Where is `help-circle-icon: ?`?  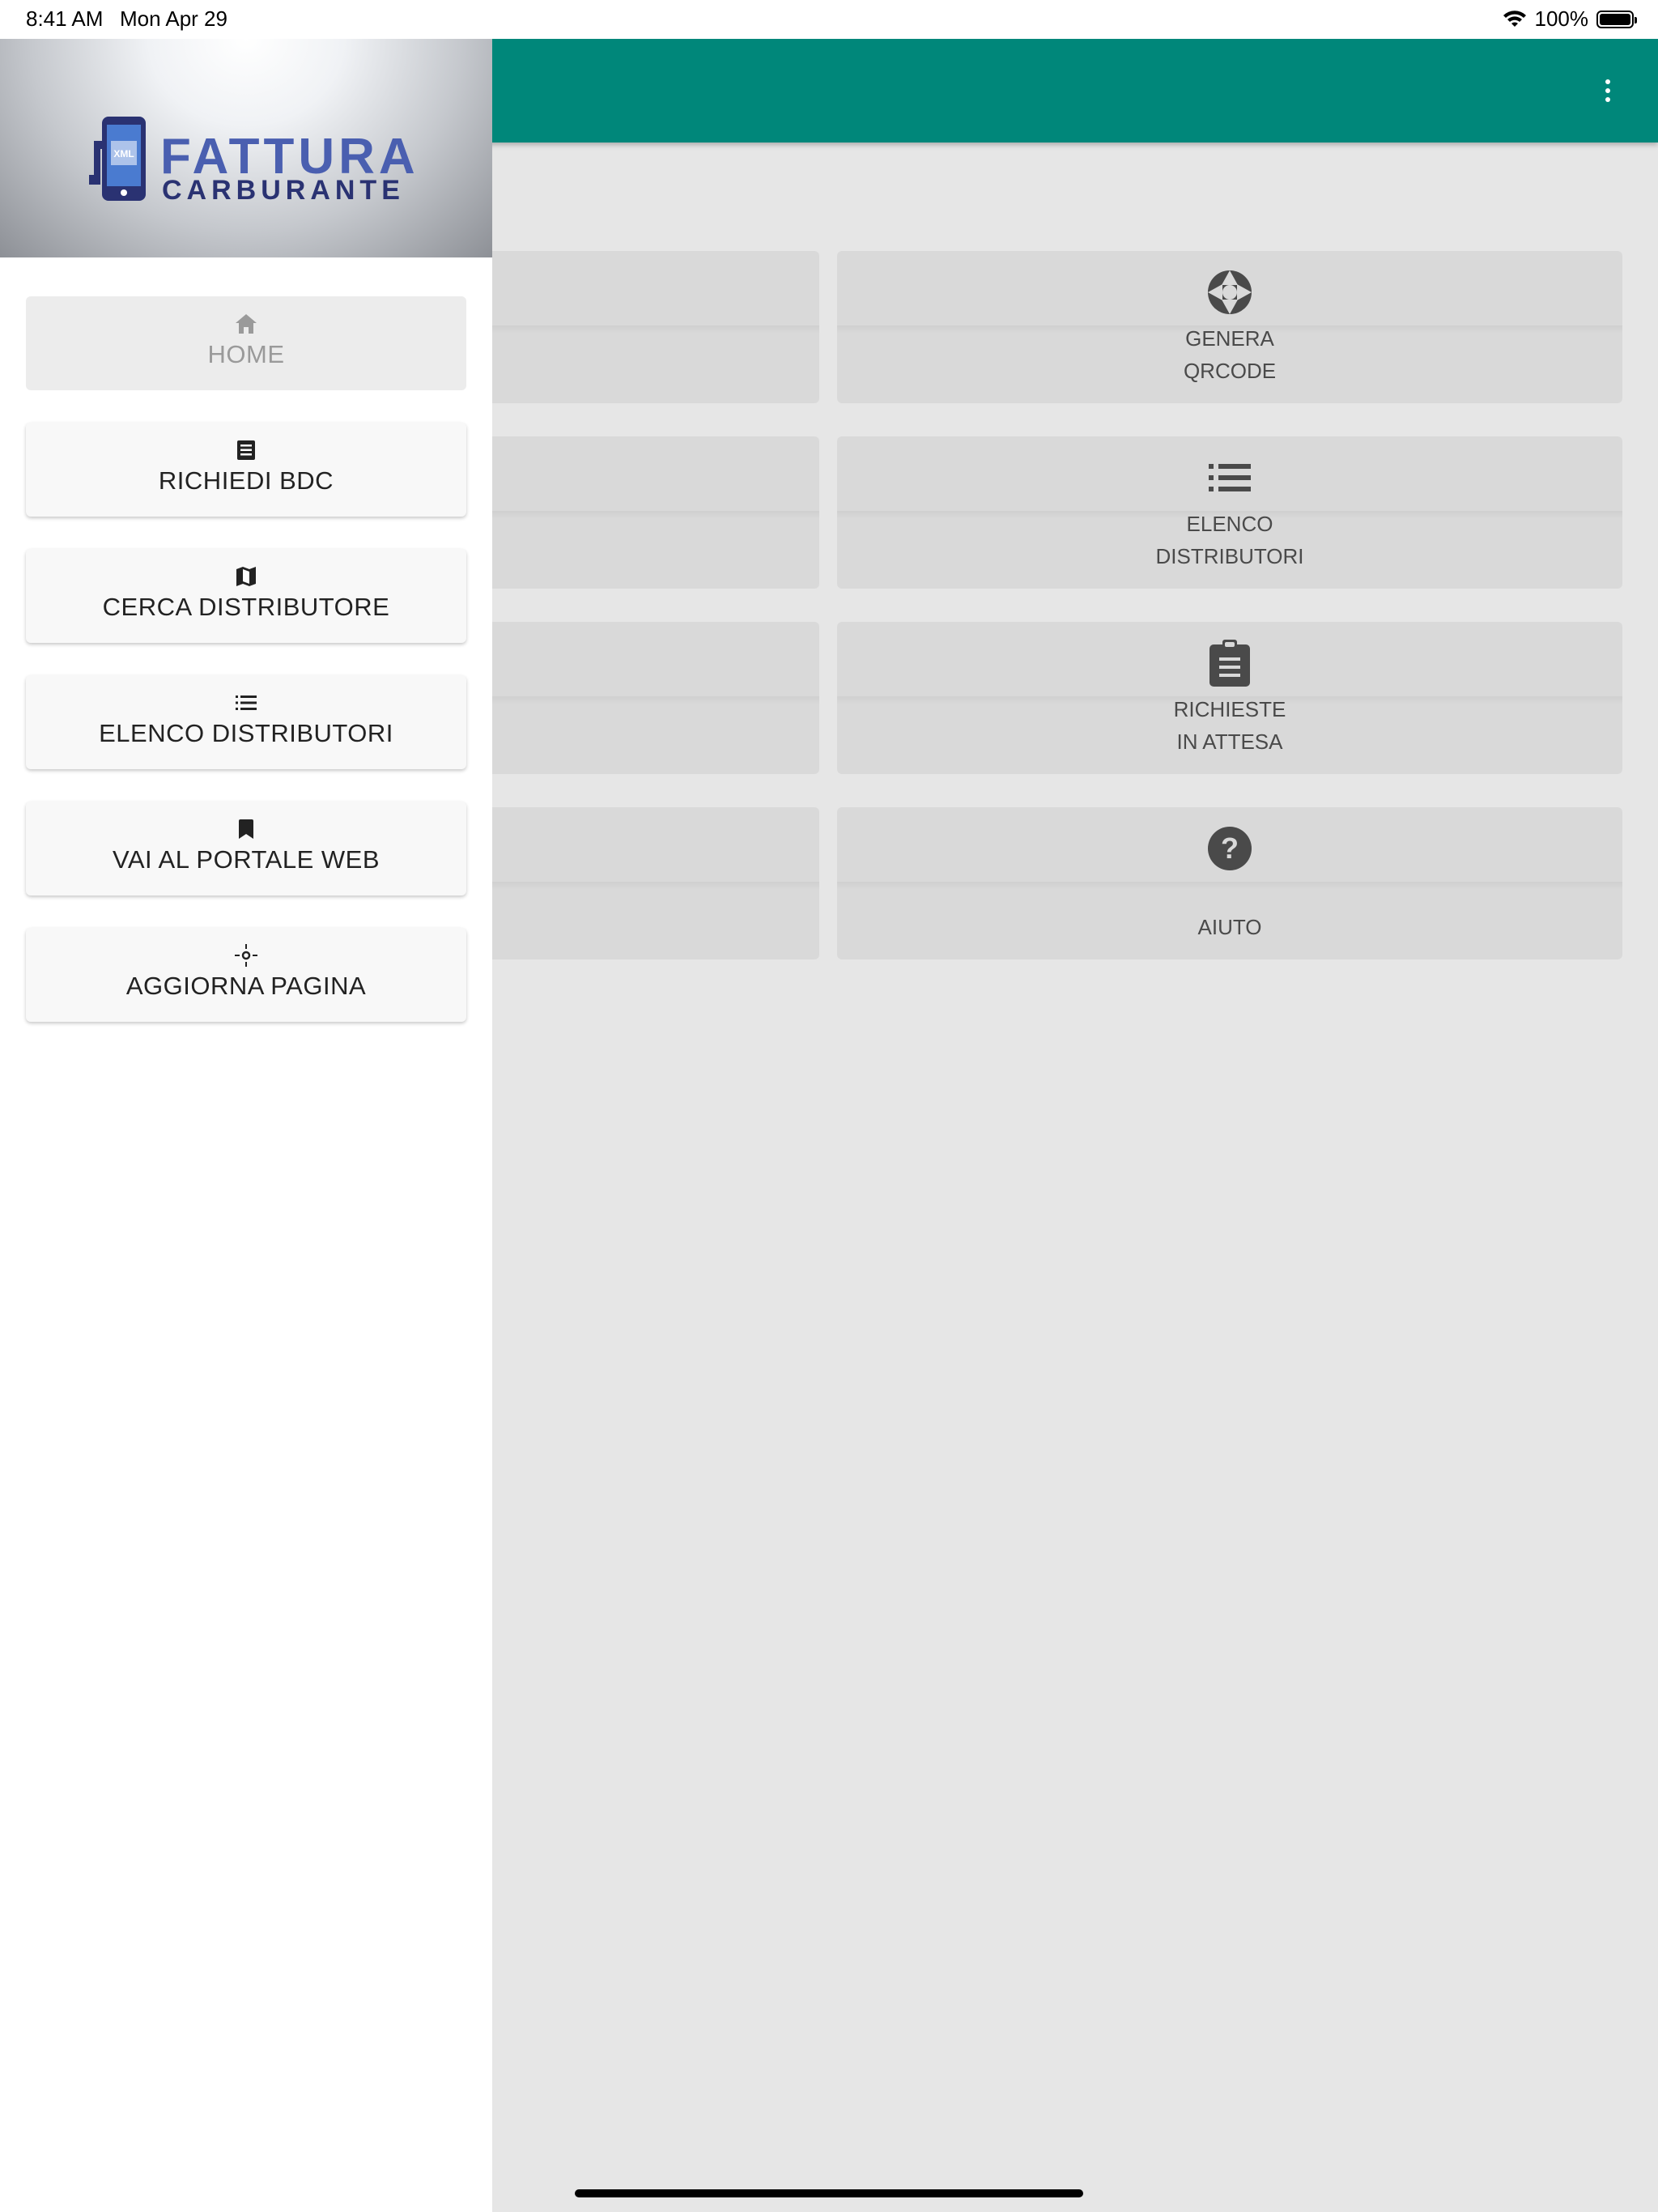
help-circle-icon: ? is located at coordinates (1230, 849).